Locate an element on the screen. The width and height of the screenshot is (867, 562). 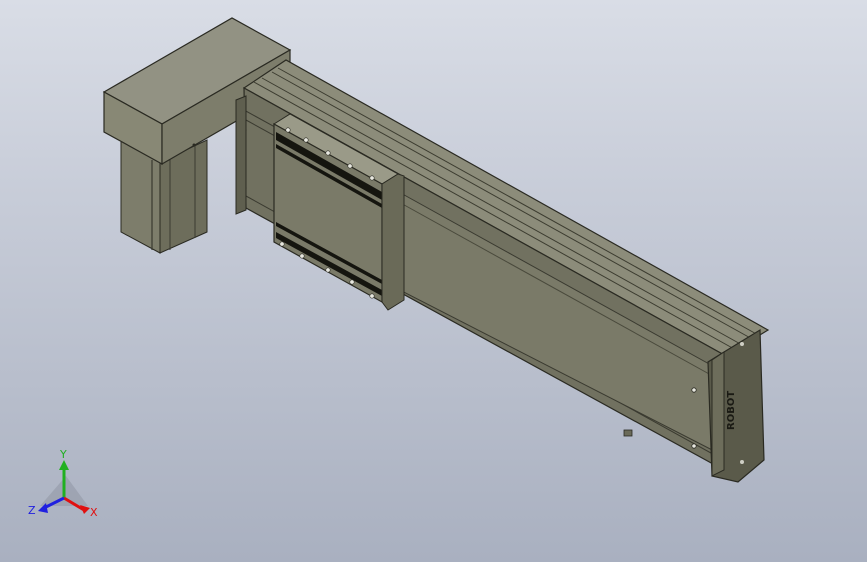
brand-logo-text: ROBOT is located at coordinates (731, 410).